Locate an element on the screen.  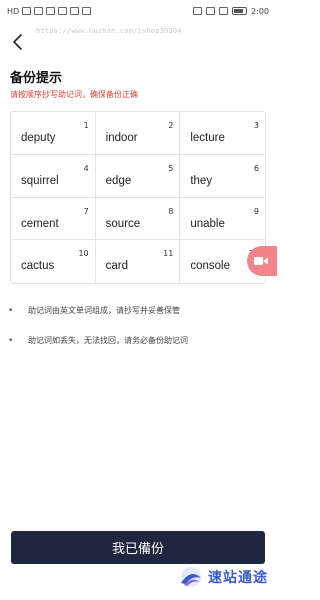
clock: 2:00 is located at coordinates (260, 11).